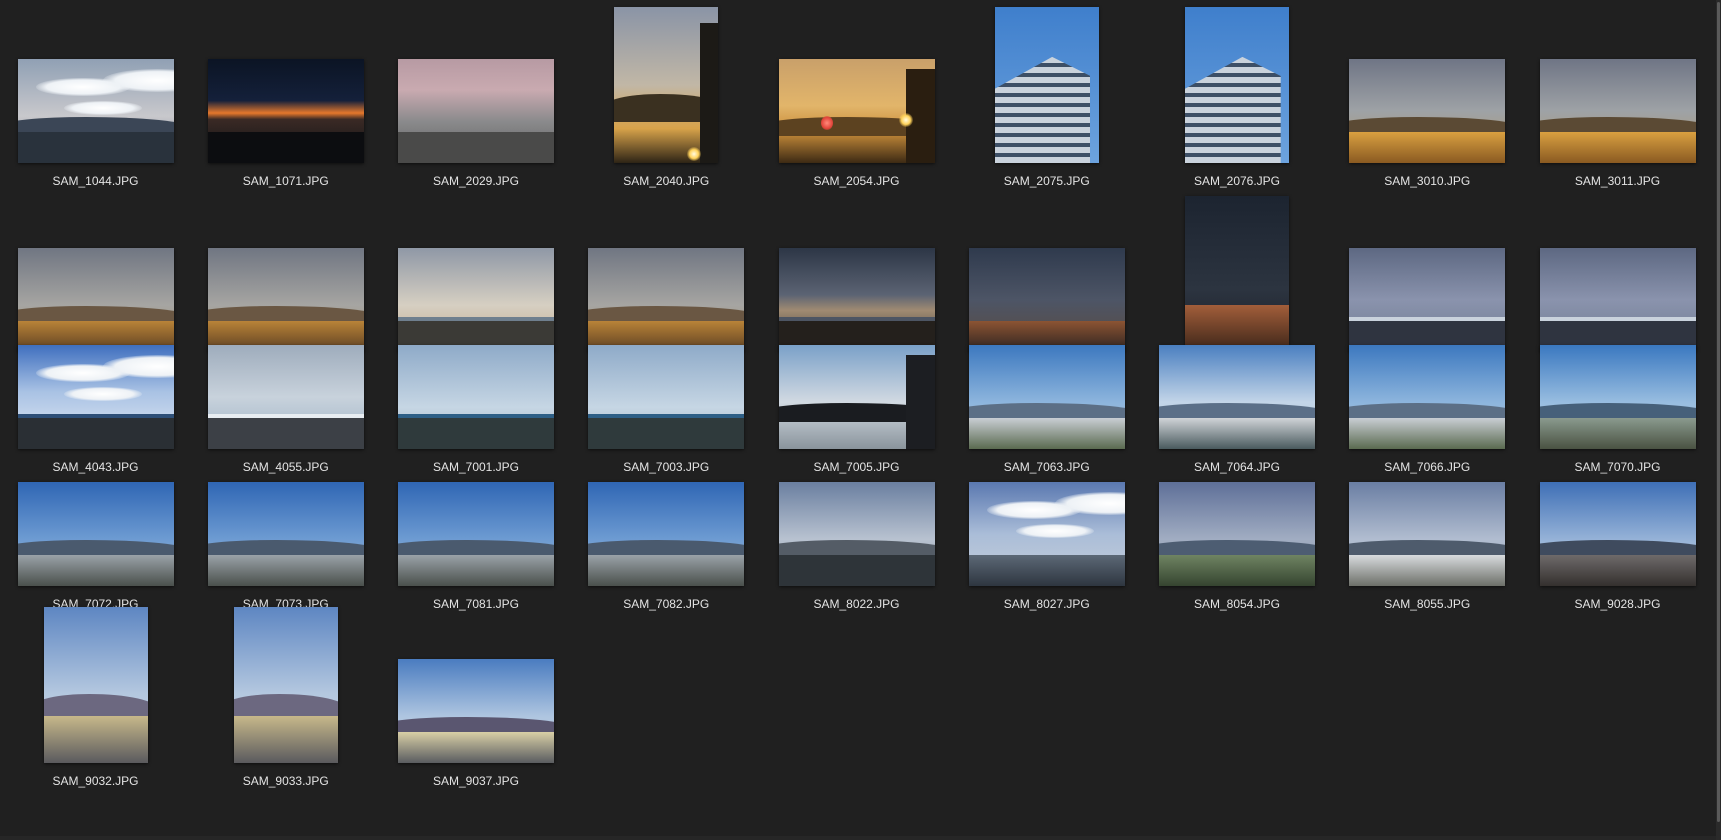 This screenshot has height=840, width=1721. What do you see at coordinates (95, 781) in the screenshot?
I see `file-name-label: SAM_9032.JPG` at bounding box center [95, 781].